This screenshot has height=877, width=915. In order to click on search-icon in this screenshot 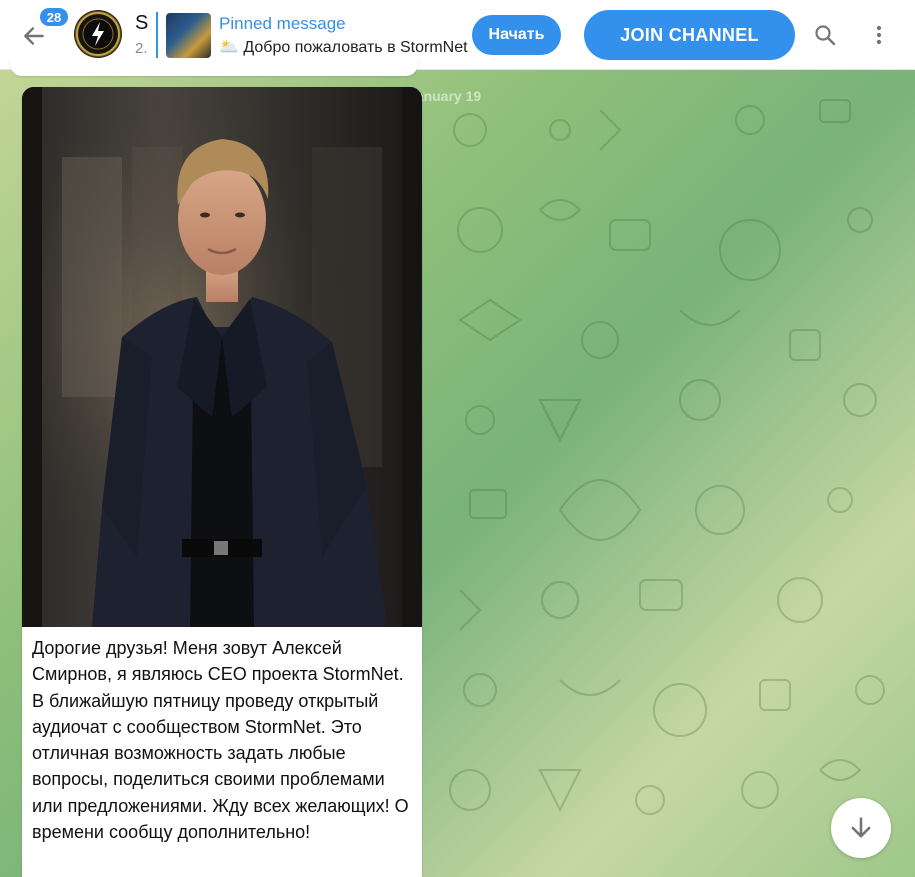, I will do `click(825, 35)`.